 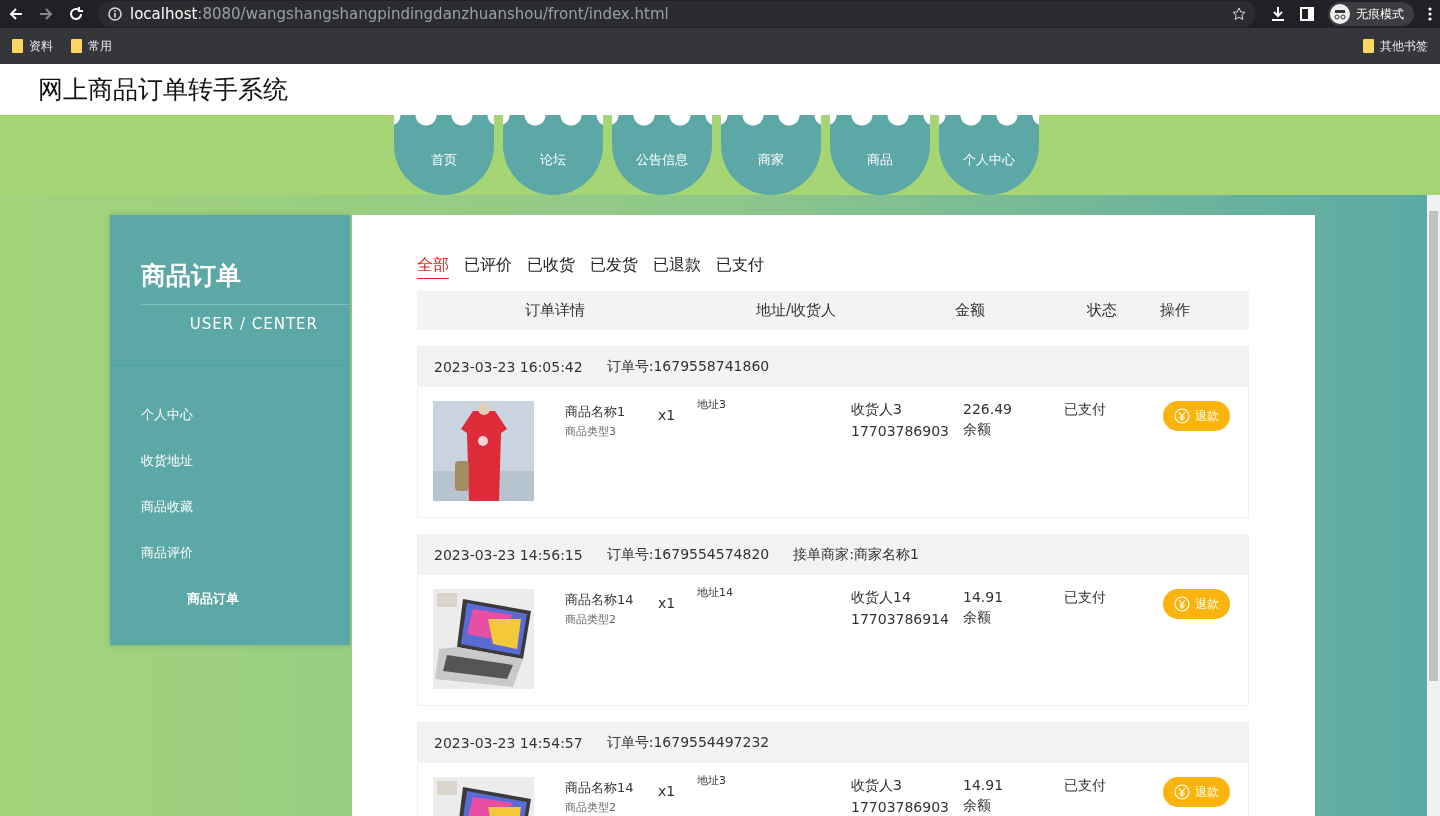 What do you see at coordinates (552, 155) in the screenshot?
I see `nav-tab: 论坛` at bounding box center [552, 155].